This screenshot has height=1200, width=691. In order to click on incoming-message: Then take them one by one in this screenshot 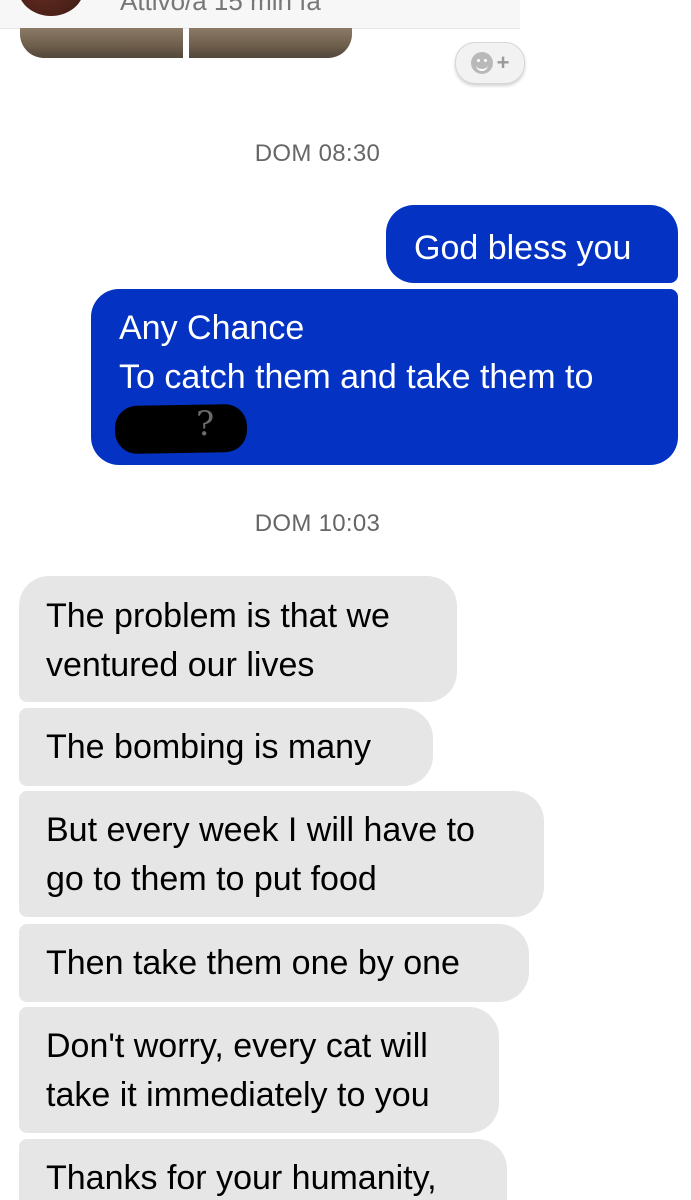, I will do `click(274, 963)`.